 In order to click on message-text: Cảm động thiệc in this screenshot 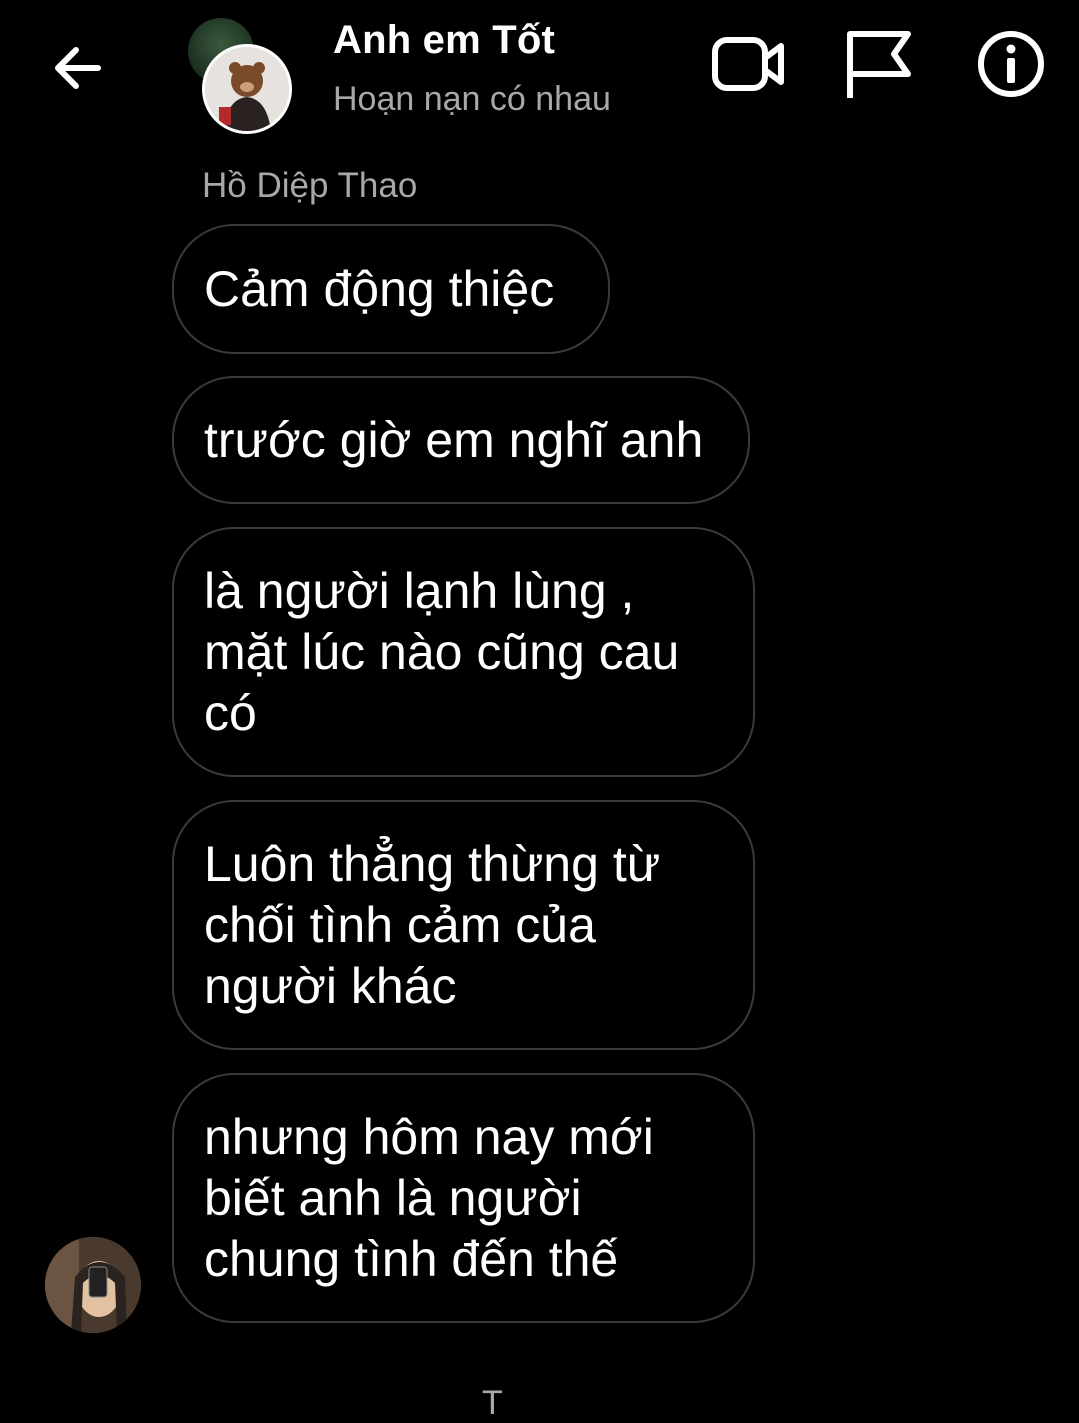, I will do `click(379, 288)`.